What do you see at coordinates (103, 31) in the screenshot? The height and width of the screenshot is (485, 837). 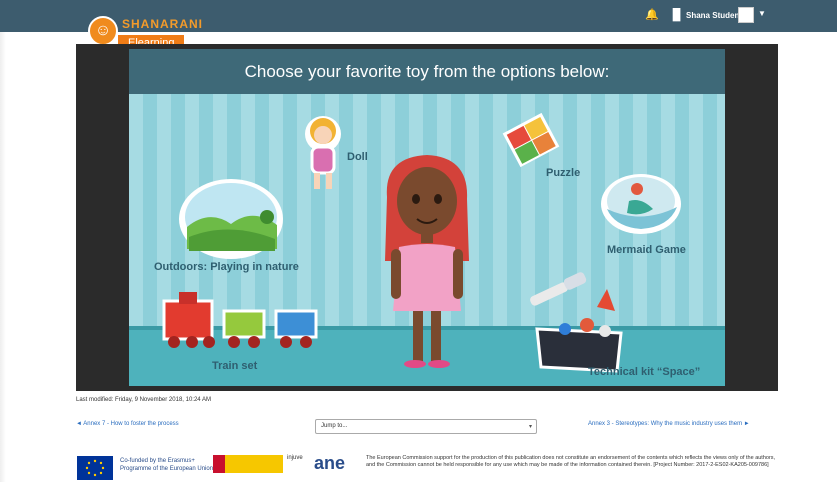 I see `brand-logo-icon: ☺` at bounding box center [103, 31].